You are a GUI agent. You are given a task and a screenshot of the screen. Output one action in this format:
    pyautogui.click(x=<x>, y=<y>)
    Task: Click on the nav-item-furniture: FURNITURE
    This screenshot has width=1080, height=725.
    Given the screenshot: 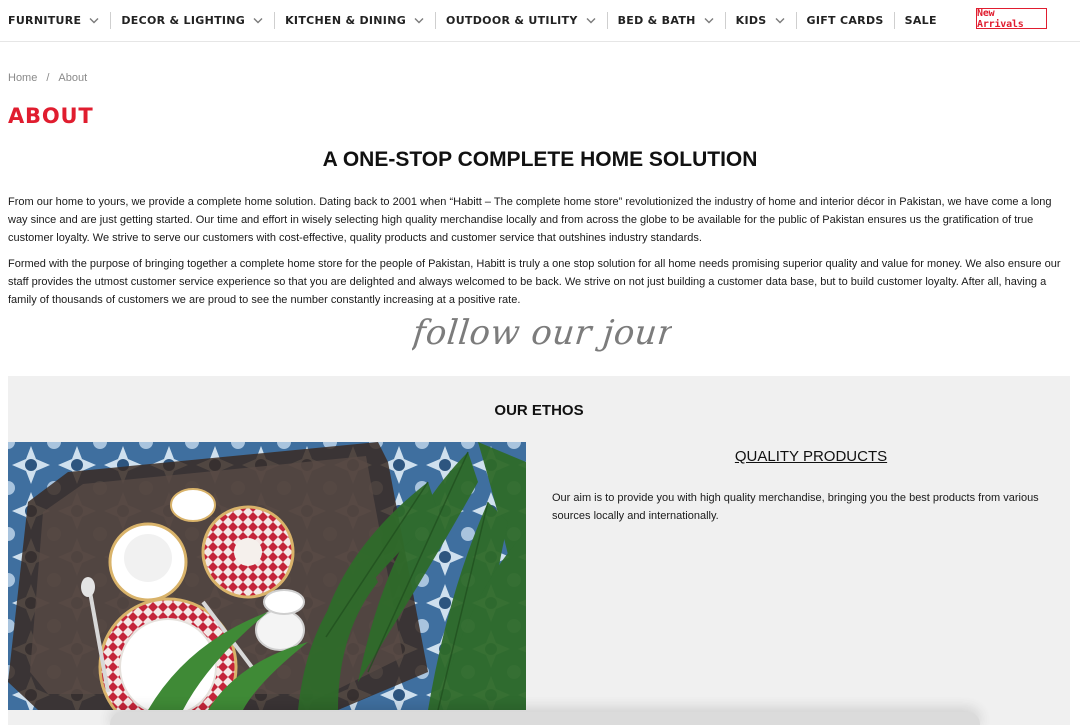 What is the action you would take?
    pyautogui.click(x=54, y=21)
    